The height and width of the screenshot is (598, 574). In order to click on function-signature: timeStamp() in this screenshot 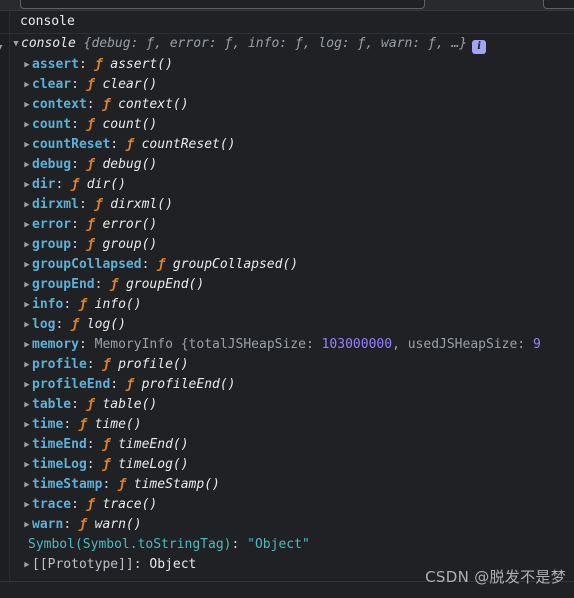, I will do `click(176, 484)`.